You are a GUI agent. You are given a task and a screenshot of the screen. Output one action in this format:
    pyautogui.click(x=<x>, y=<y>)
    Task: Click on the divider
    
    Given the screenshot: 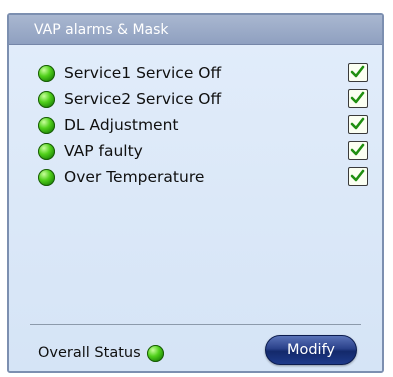 What is the action you would take?
    pyautogui.click(x=195, y=324)
    